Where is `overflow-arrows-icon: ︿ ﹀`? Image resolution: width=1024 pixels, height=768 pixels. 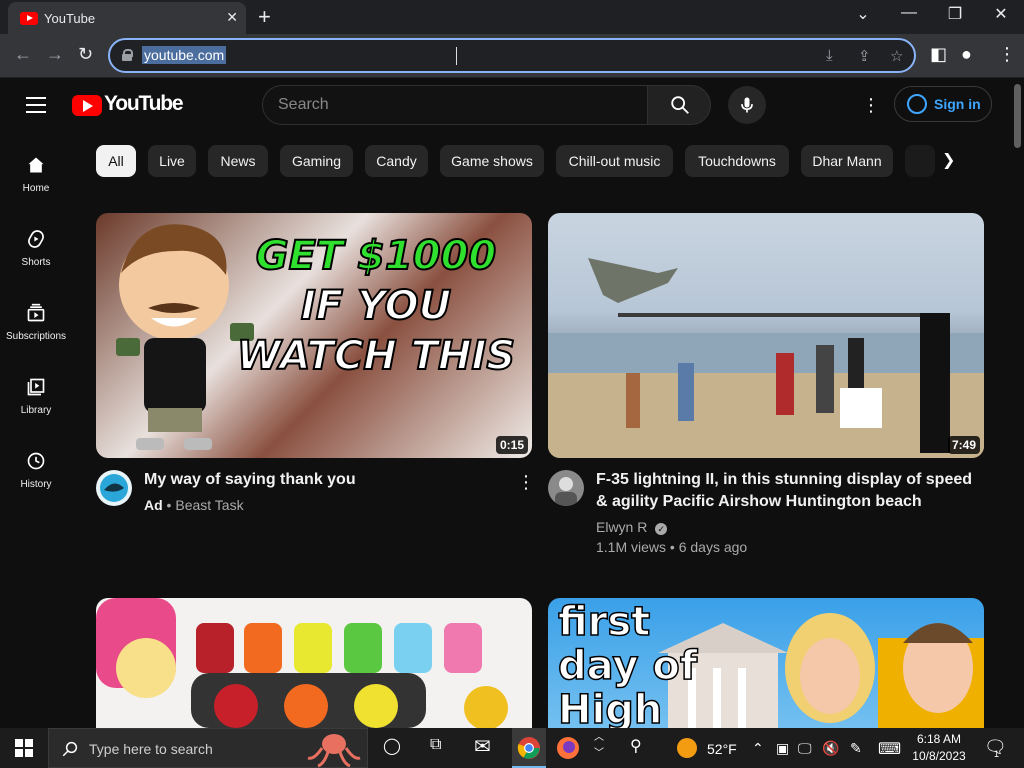 overflow-arrows-icon: ︿ ﹀ is located at coordinates (599, 746).